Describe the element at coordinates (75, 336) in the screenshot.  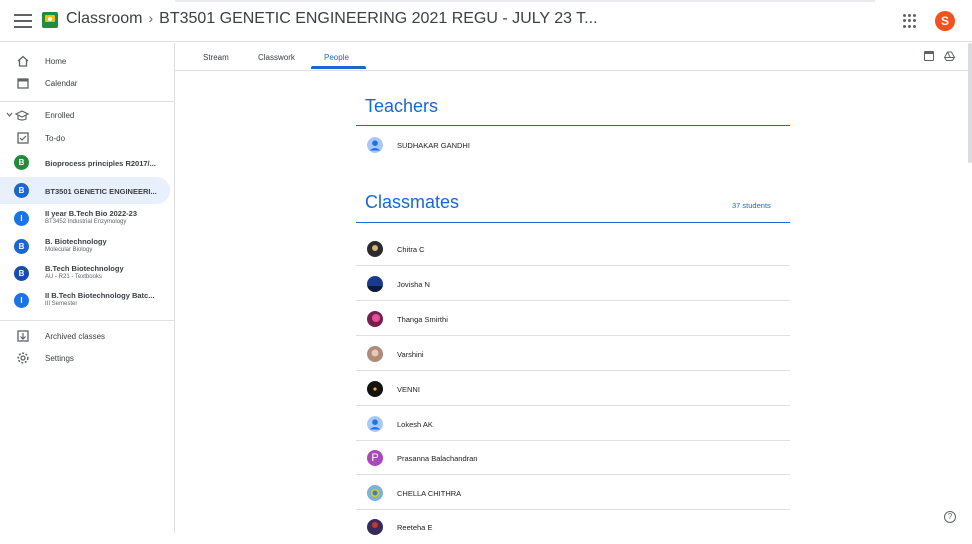
I see `sidebar-item-label: Archived classes` at that location.